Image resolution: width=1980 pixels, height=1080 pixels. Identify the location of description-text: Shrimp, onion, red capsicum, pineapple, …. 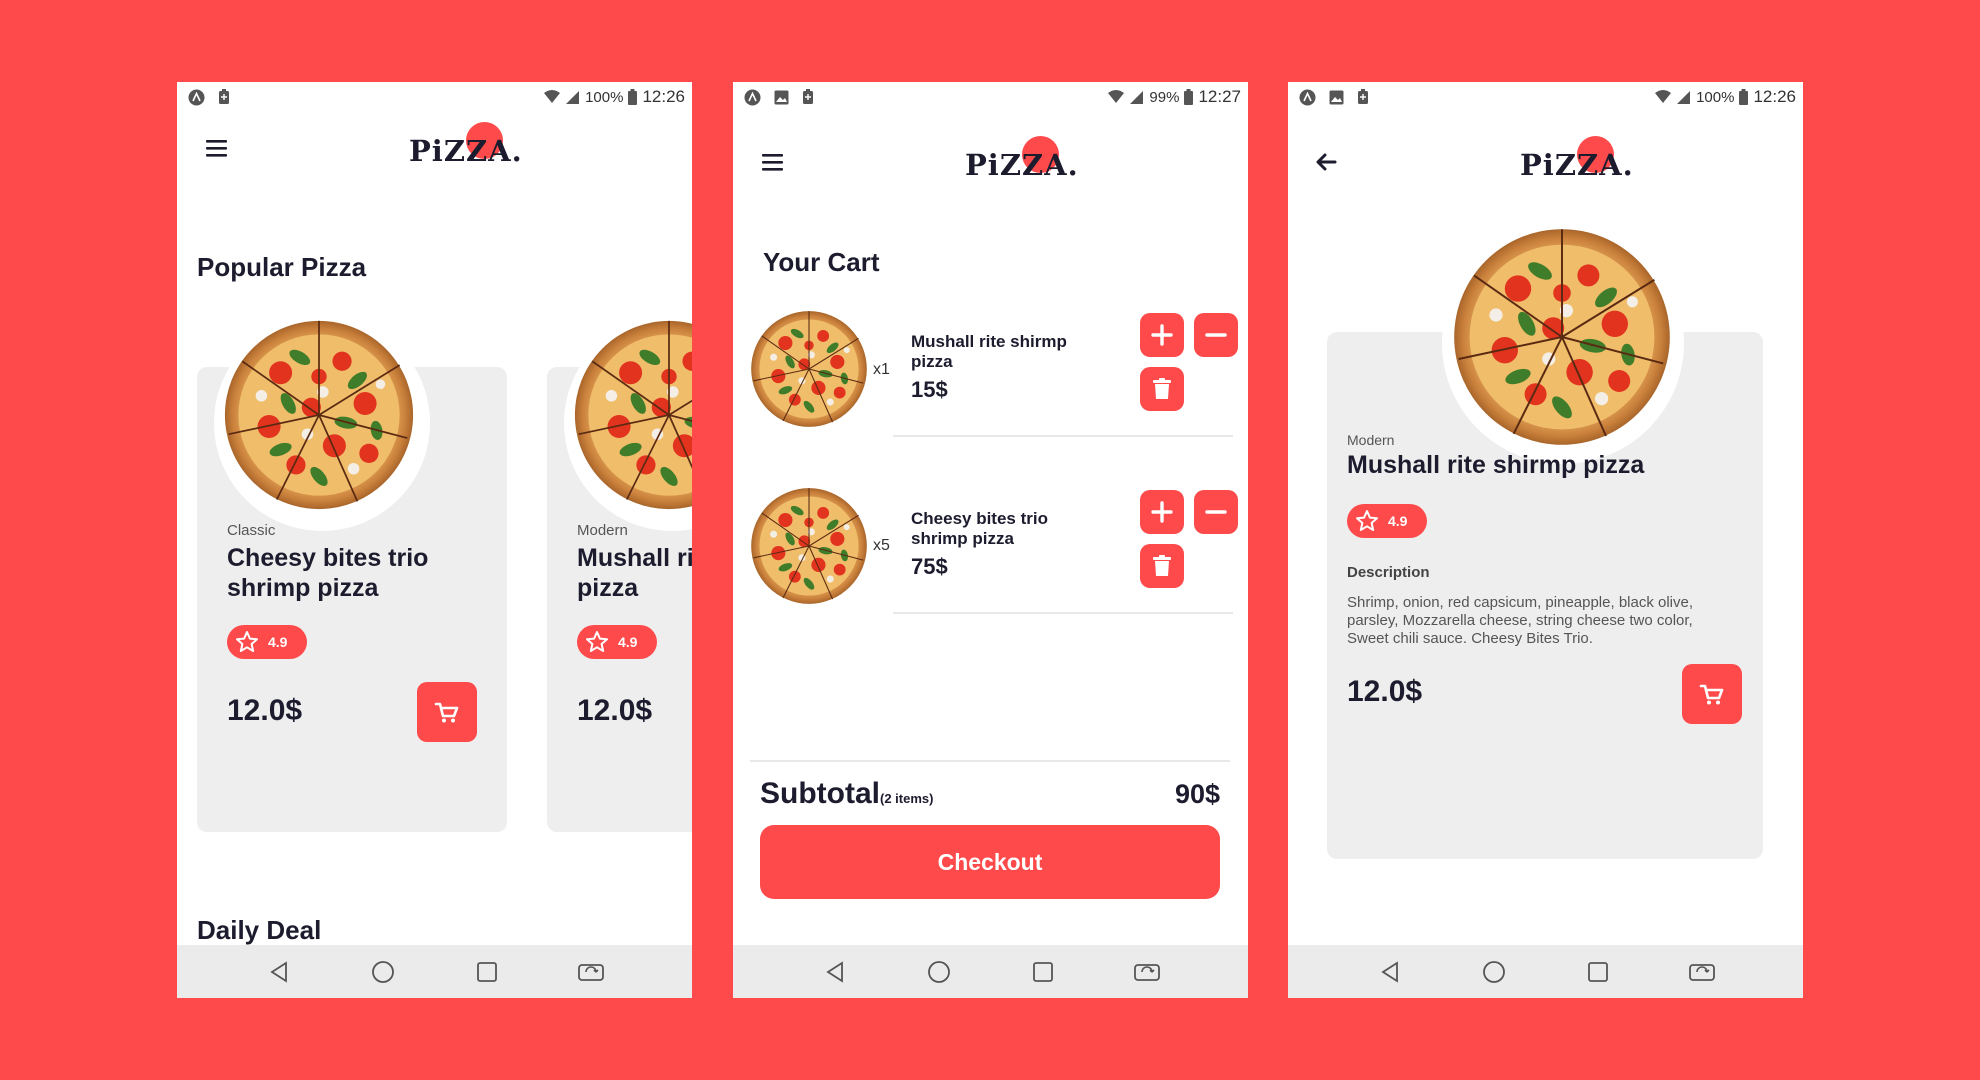
(1520, 620).